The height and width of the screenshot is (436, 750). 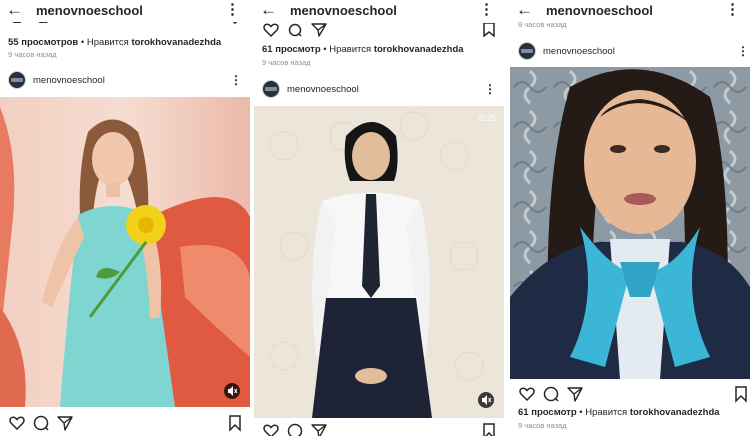 What do you see at coordinates (675, 412) in the screenshot?
I see `liked-user: torokhovanadezhda` at bounding box center [675, 412].